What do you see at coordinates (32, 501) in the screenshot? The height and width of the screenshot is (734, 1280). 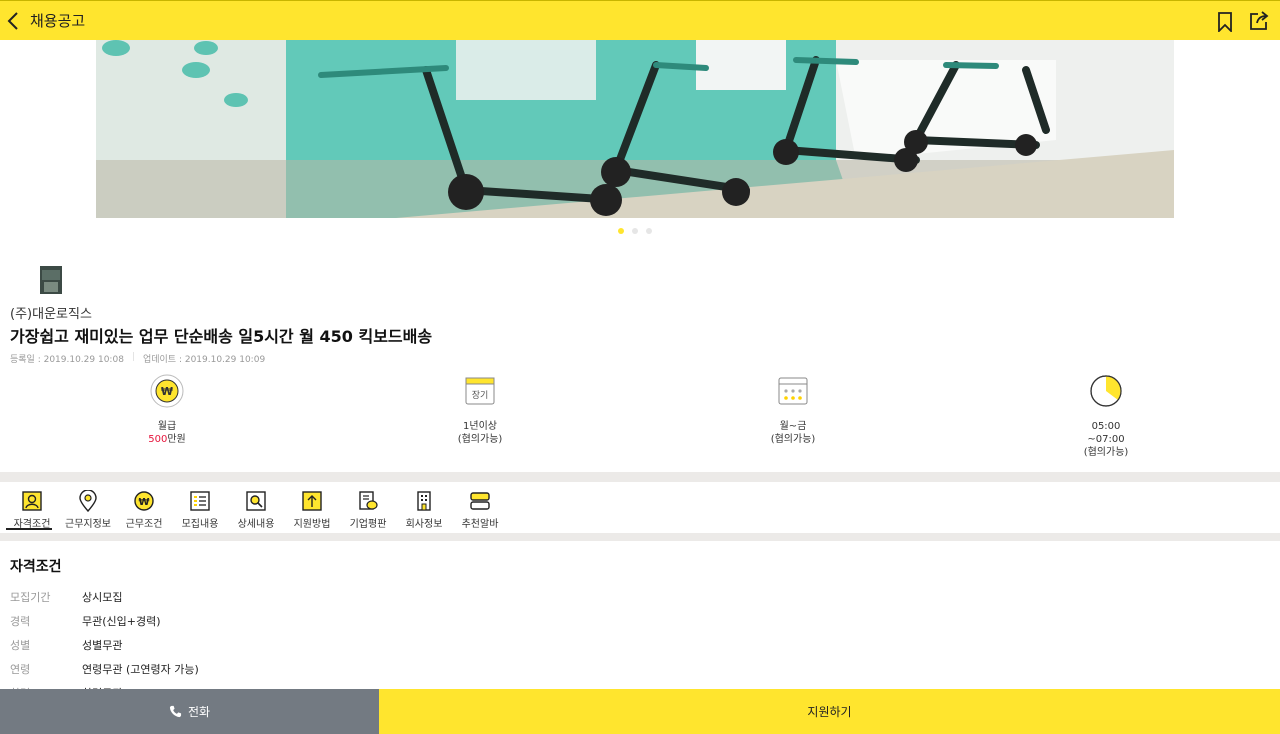 I see `person-search-icon` at bounding box center [32, 501].